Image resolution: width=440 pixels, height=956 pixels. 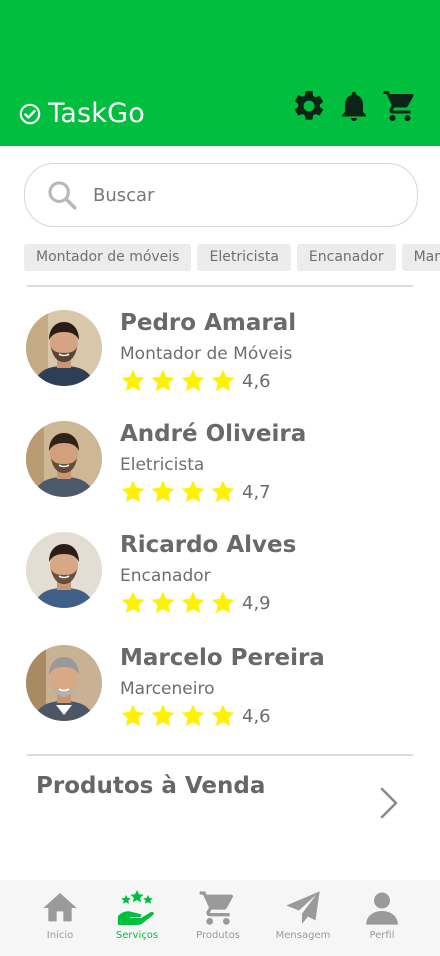 I want to click on nav-label: Serviços, so click(x=137, y=935).